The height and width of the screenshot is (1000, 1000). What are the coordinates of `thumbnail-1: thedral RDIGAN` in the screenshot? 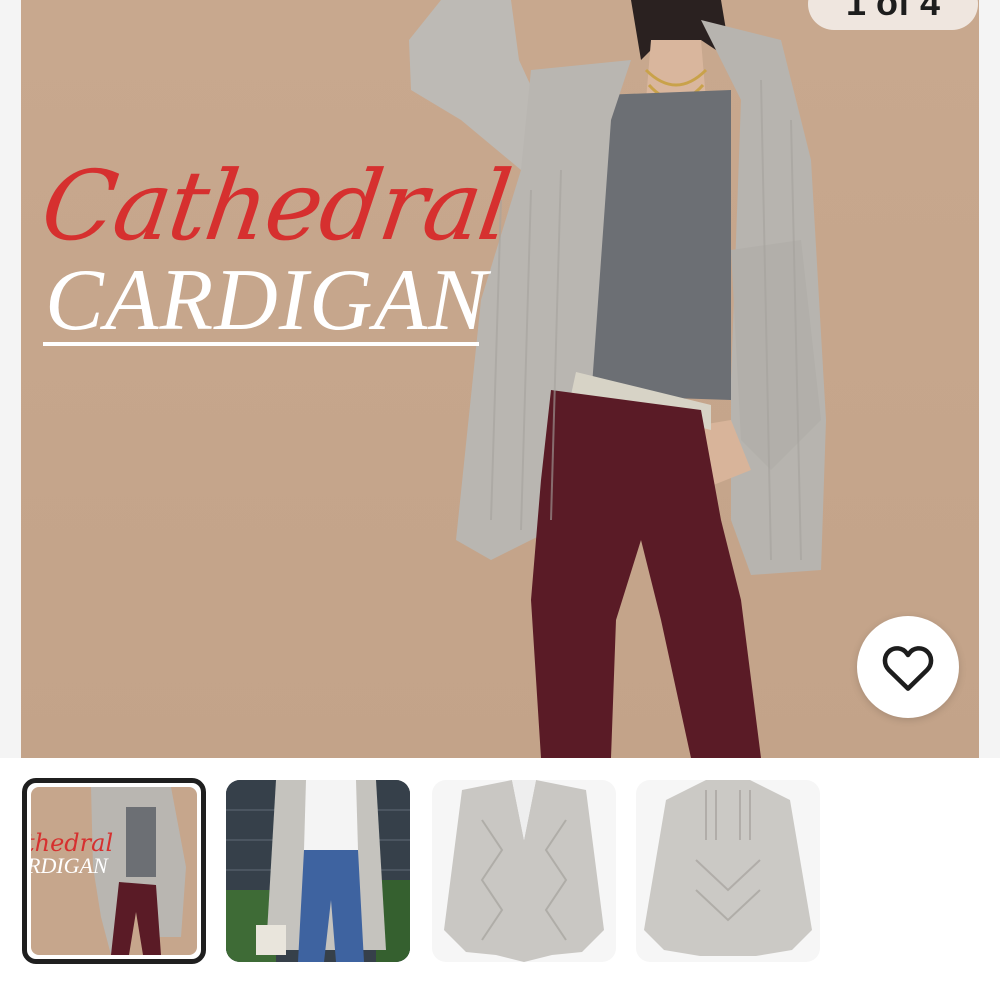 It's located at (114, 871).